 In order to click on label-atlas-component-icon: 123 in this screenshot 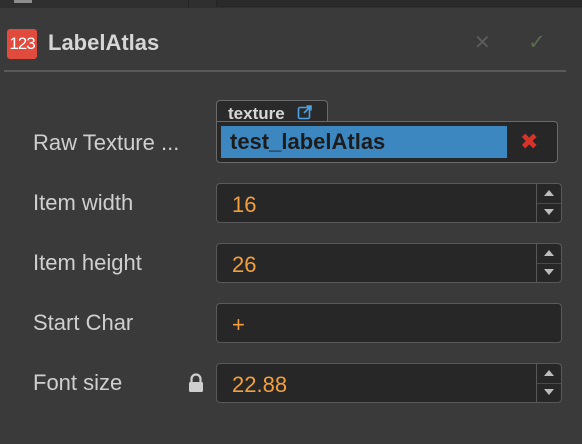, I will do `click(22, 44)`.